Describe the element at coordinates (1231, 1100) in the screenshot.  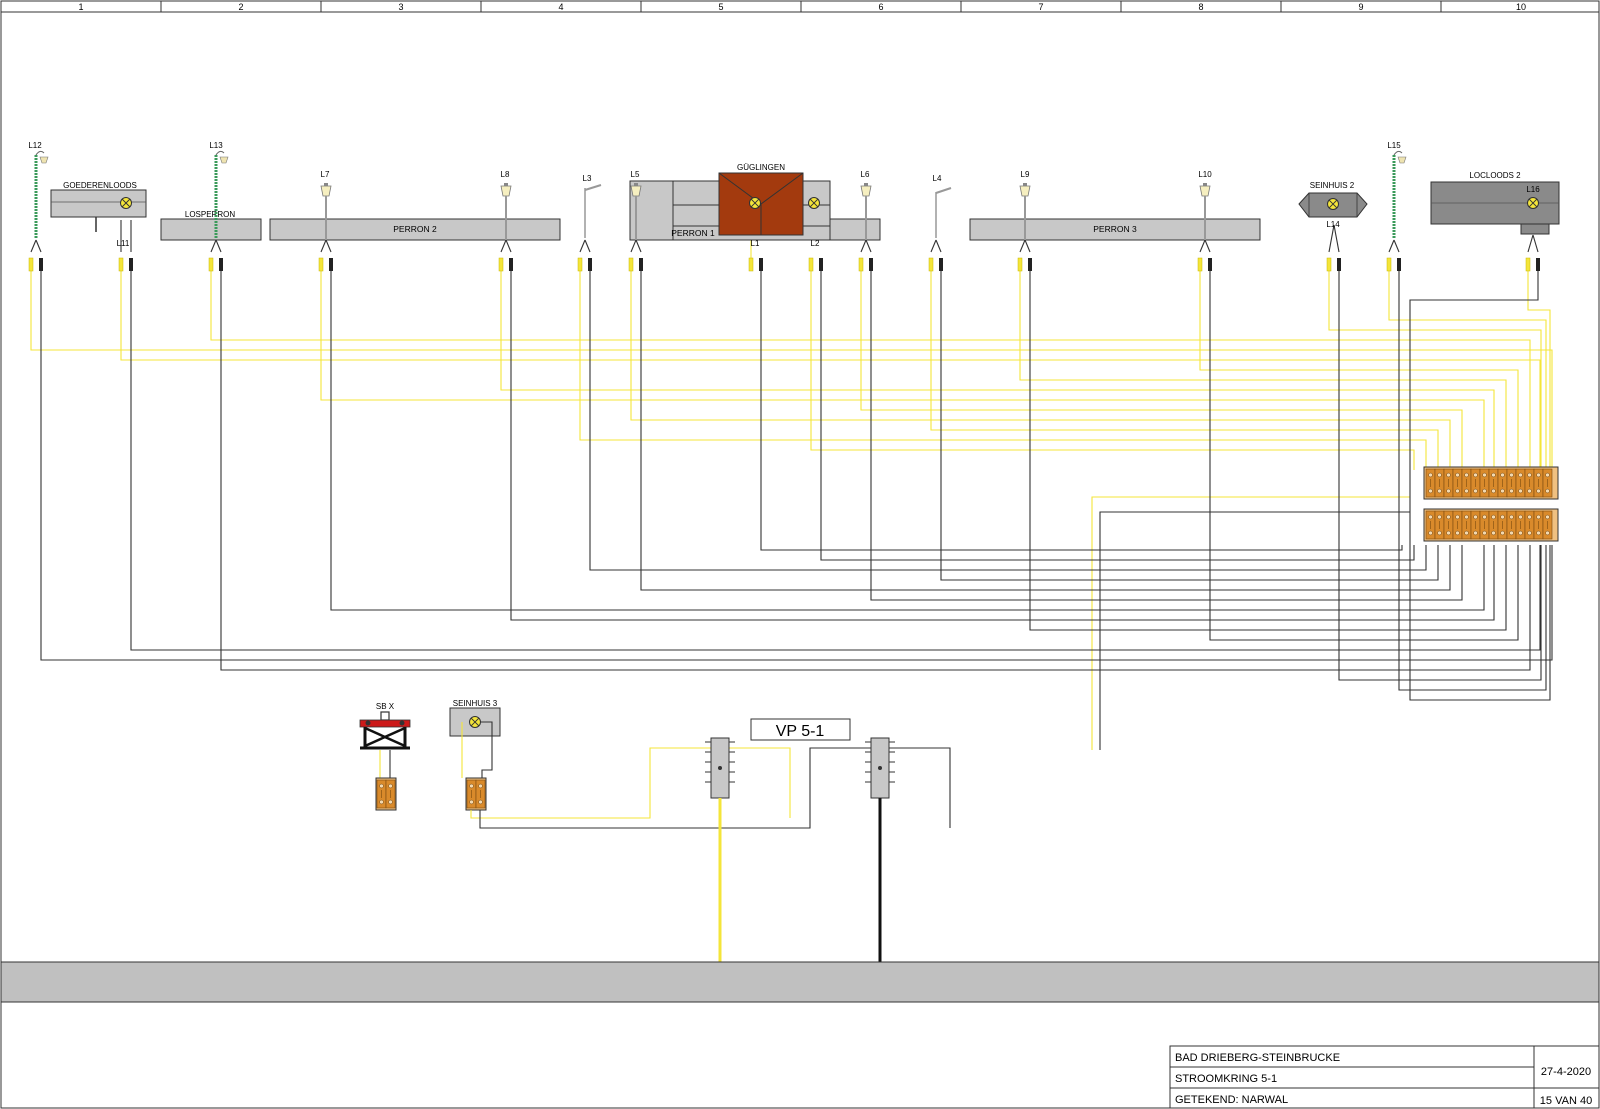
I see `title-drawn-by: GETEKEND: NARWAL` at that location.